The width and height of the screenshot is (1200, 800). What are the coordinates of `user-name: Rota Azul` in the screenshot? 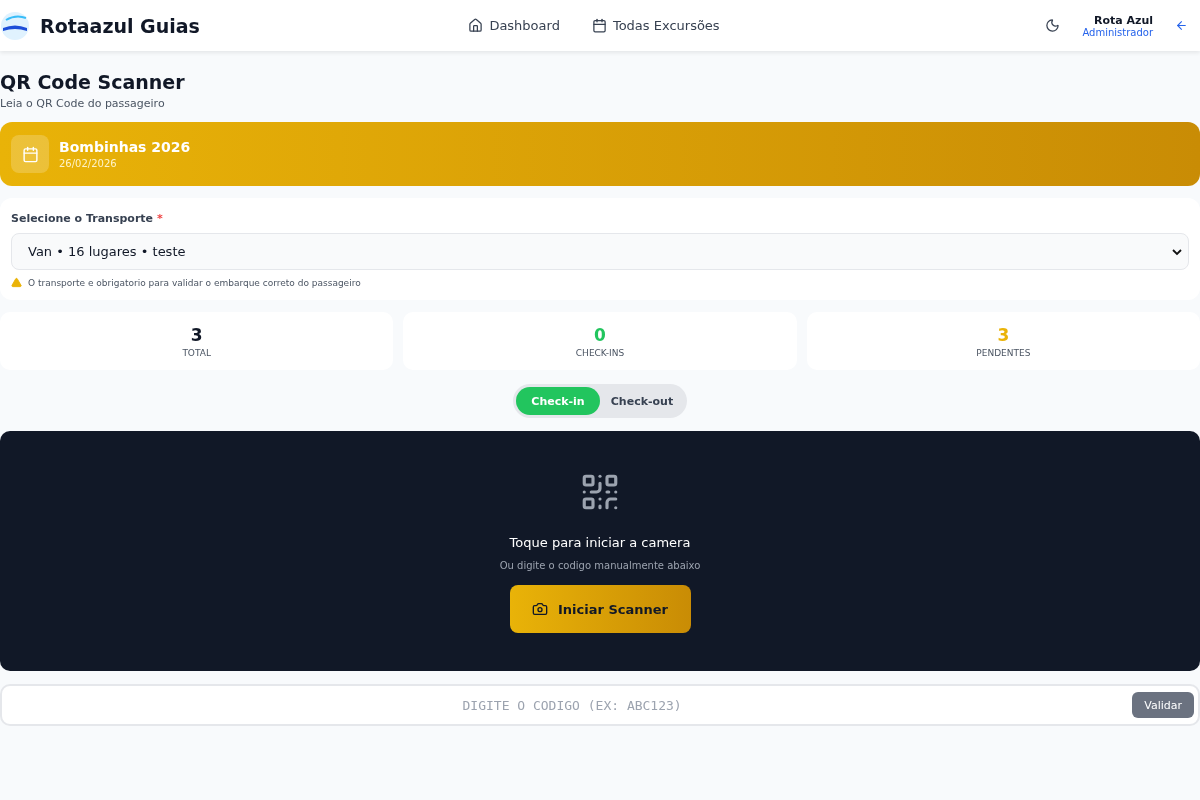 It's located at (1123, 20).